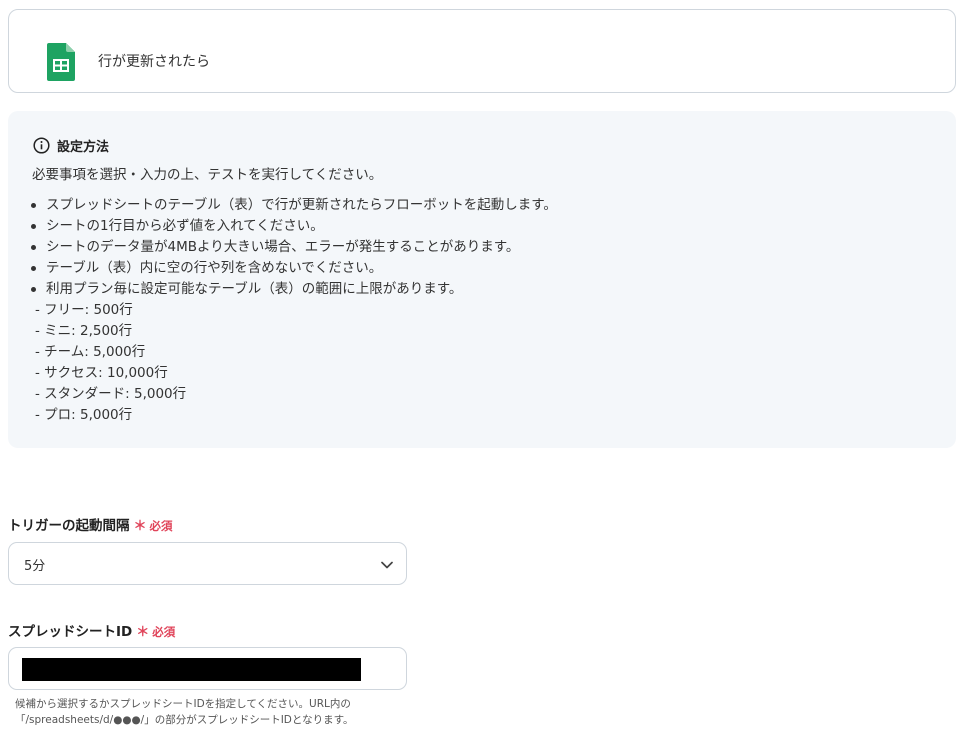 The image size is (968, 735). I want to click on plan-limit-item: - スタンダード: 5,000行, so click(111, 394).